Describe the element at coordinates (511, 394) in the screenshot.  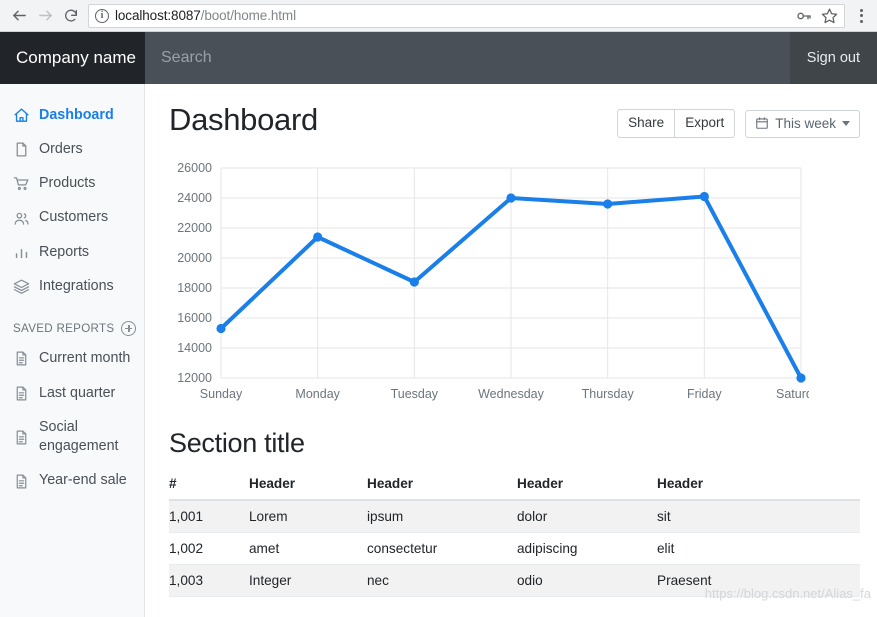
I see `svg-text: Wednesday` at that location.